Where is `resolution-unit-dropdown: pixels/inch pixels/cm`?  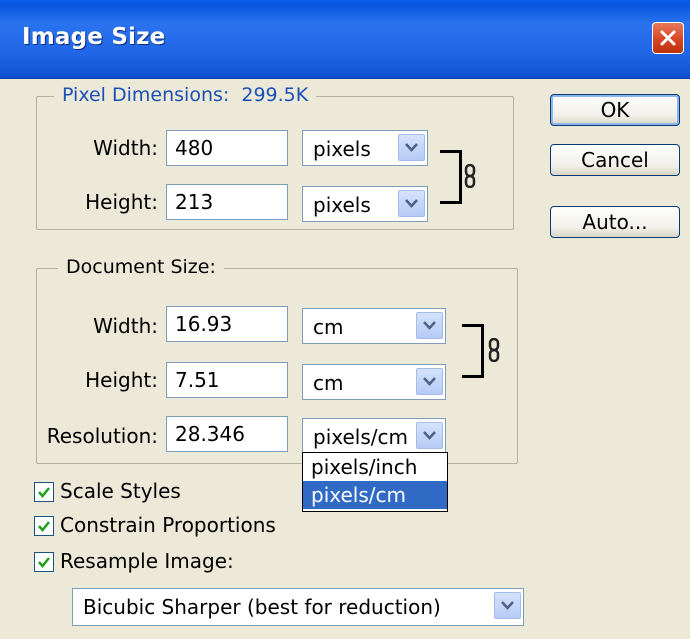
resolution-unit-dropdown: pixels/inch pixels/cm is located at coordinates (375, 482).